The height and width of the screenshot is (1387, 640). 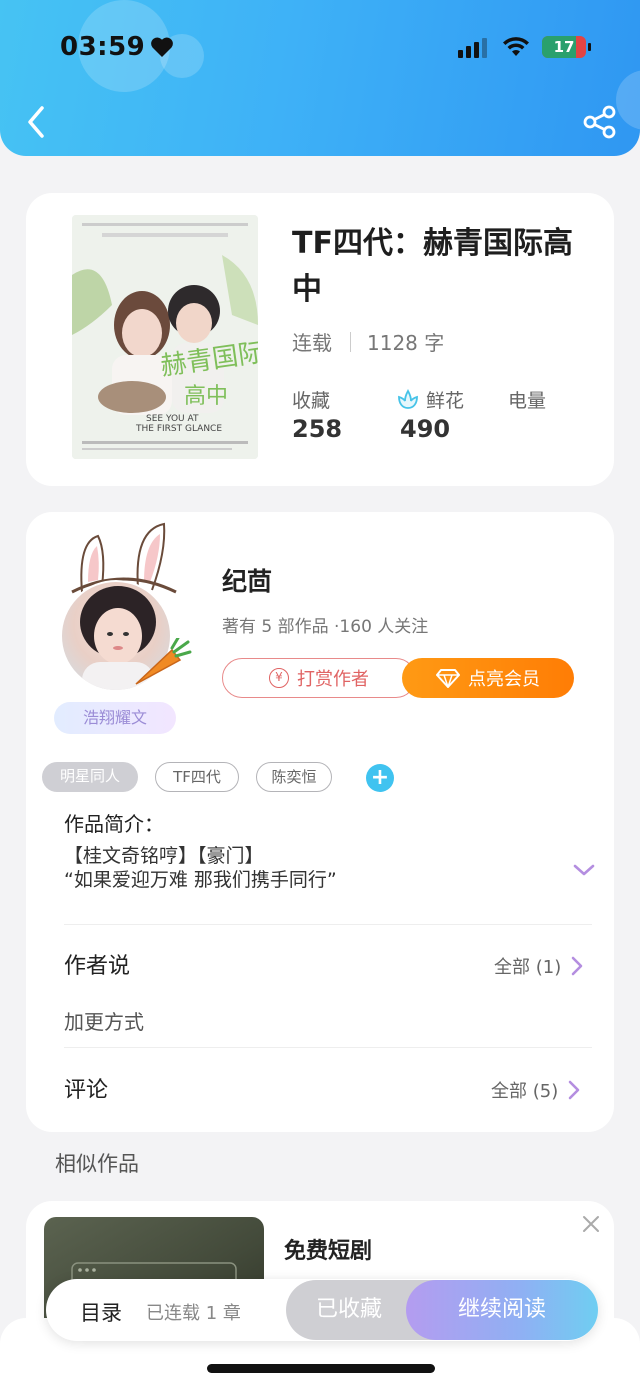 I want to click on svg-text: SEE YOU AT, so click(x=172, y=419).